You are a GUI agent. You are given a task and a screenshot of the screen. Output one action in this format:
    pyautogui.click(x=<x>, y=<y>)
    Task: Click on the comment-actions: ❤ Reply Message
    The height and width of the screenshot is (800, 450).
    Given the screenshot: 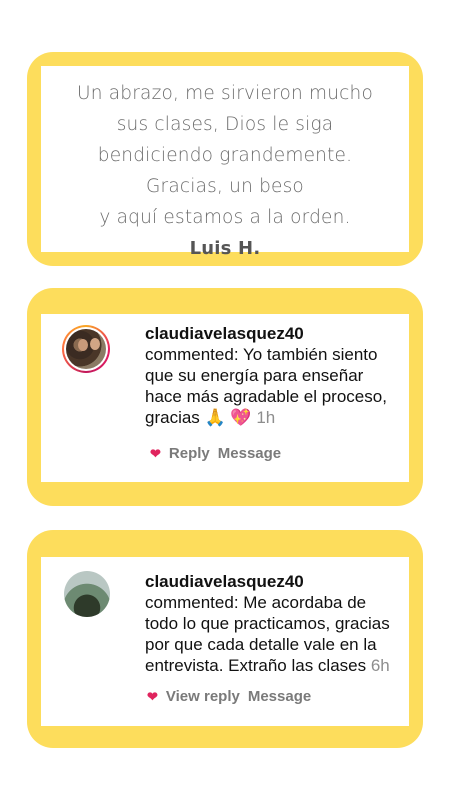 What is the action you would take?
    pyautogui.click(x=219, y=453)
    